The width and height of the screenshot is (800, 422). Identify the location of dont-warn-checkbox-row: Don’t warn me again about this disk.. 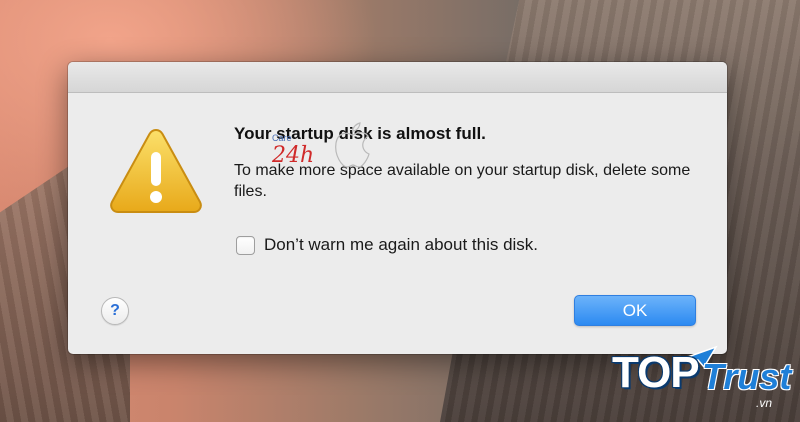
(387, 245).